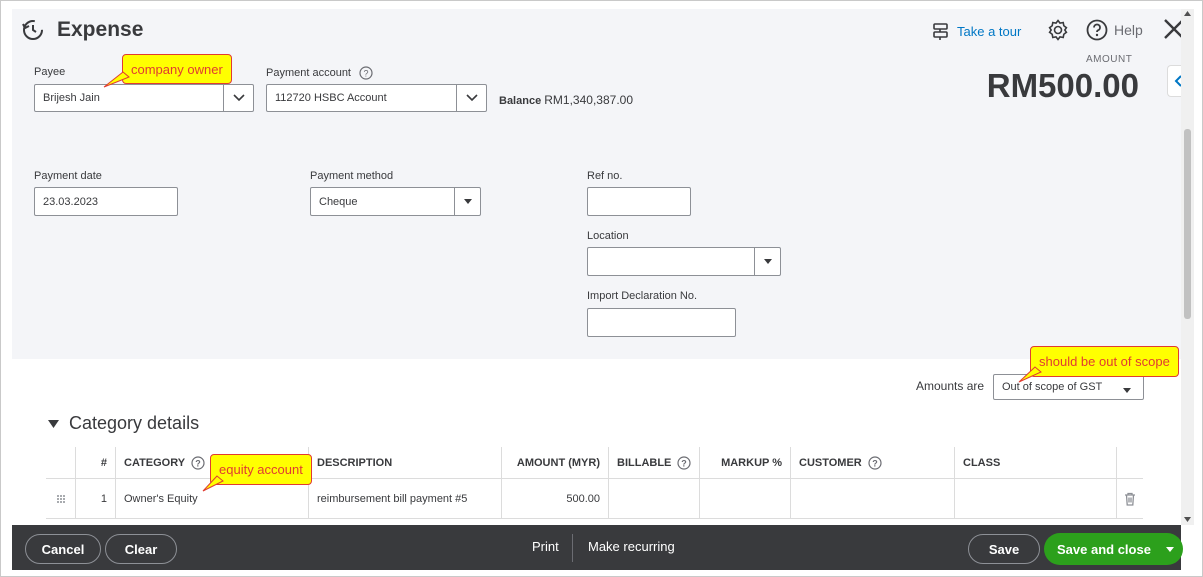 The image size is (1203, 577). I want to click on save-button: Save, so click(1004, 549).